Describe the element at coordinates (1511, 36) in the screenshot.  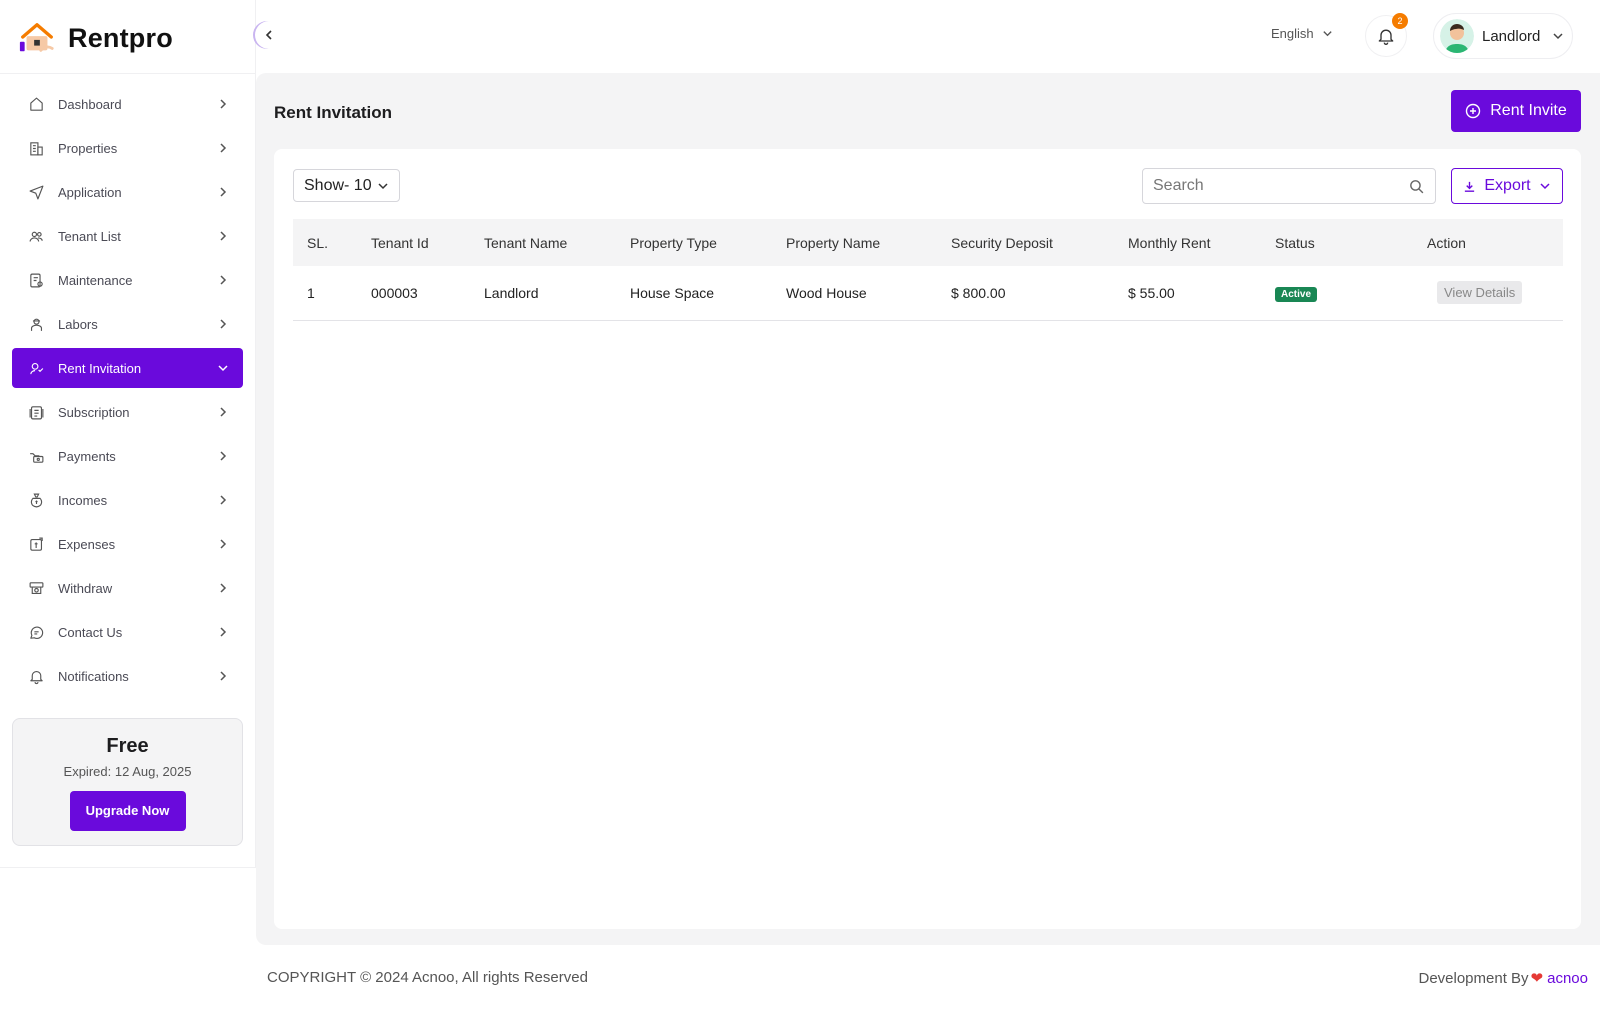
I see `user-name: Landlord` at that location.